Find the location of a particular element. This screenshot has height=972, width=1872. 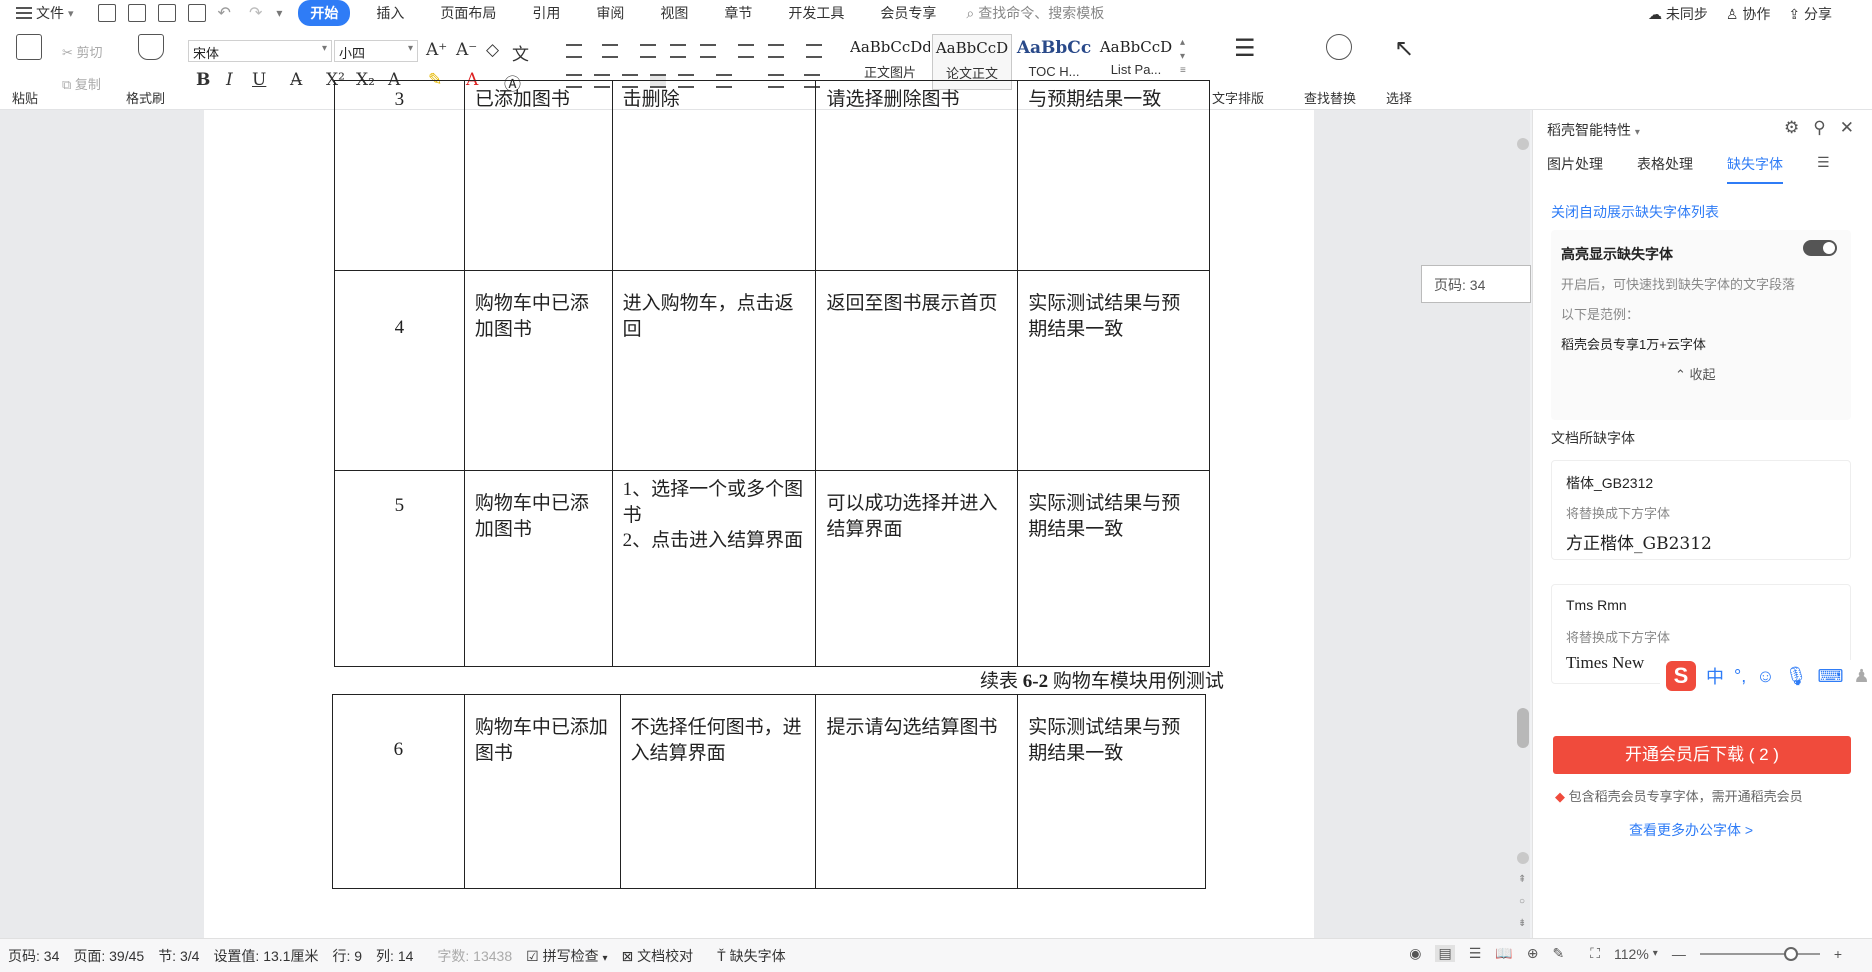

strikethrough-icon: A̶ is located at coordinates (296, 80).